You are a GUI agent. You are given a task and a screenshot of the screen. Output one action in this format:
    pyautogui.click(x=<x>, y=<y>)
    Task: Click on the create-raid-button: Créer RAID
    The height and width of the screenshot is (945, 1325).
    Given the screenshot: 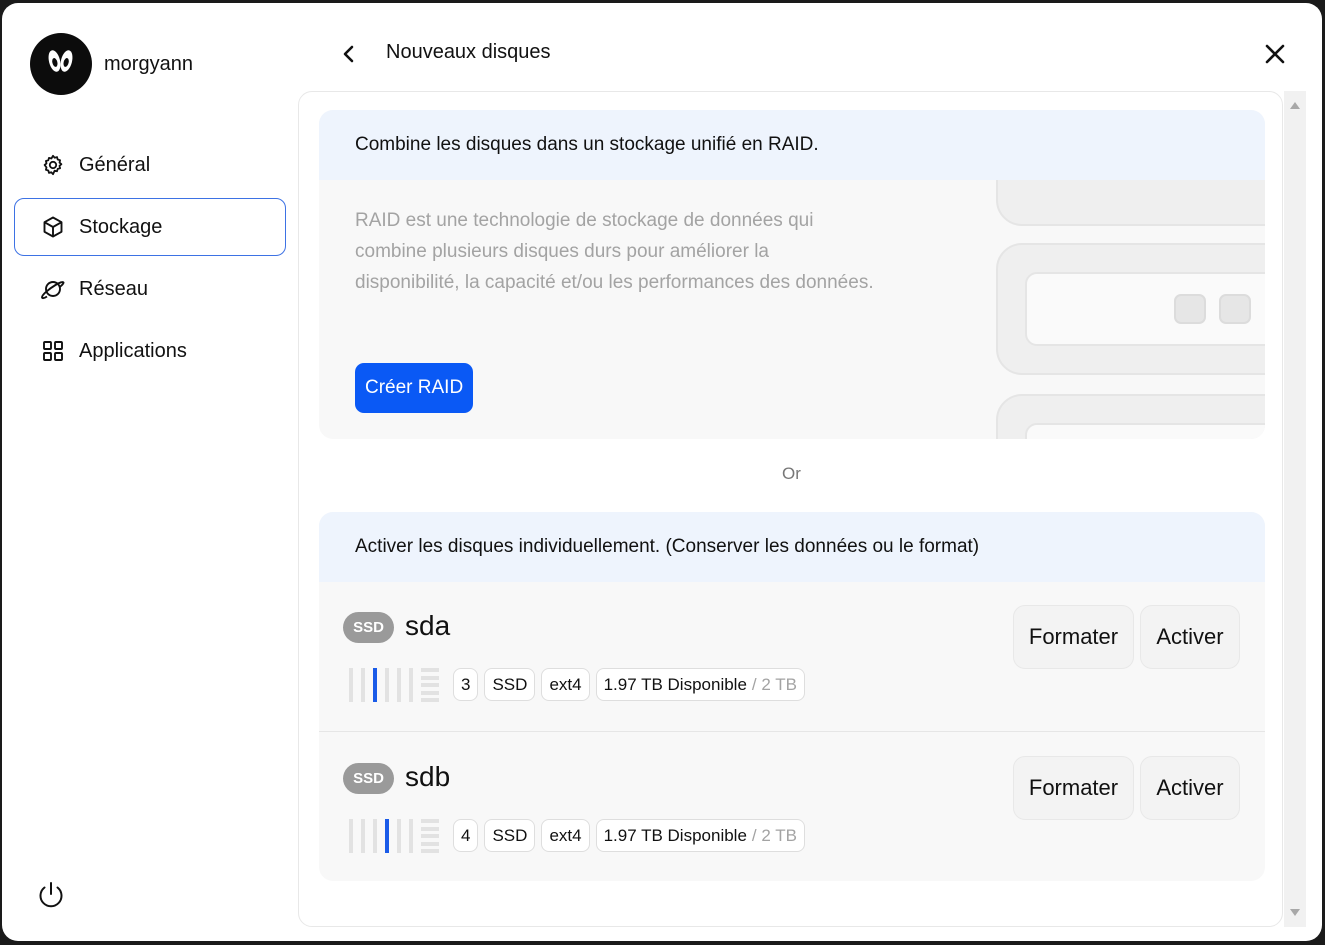 What is the action you would take?
    pyautogui.click(x=414, y=388)
    